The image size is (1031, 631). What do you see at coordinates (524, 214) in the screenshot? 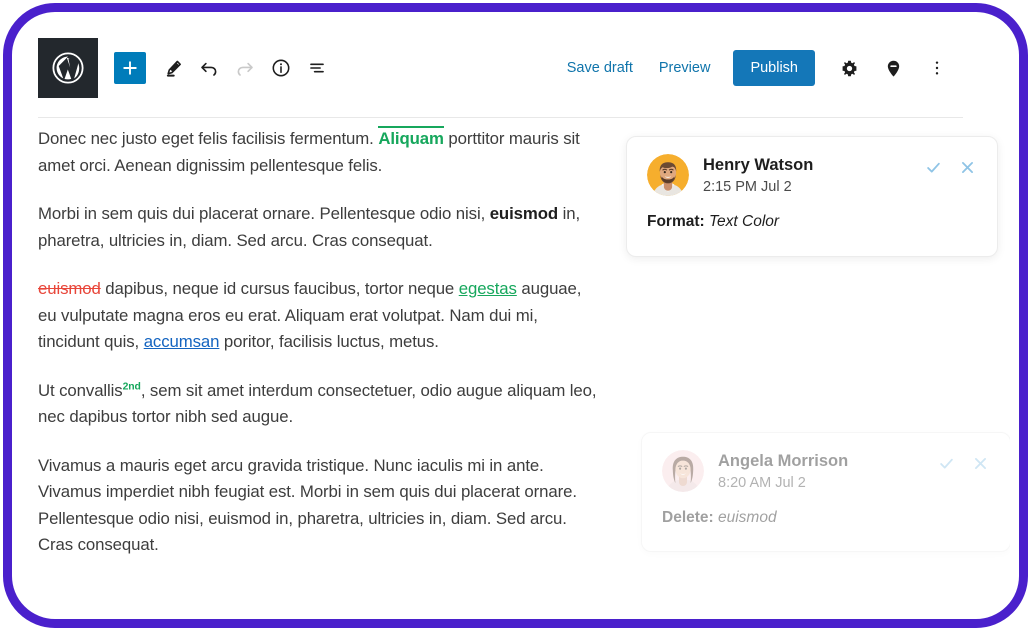
I see `bold-text-euismod: euismod` at bounding box center [524, 214].